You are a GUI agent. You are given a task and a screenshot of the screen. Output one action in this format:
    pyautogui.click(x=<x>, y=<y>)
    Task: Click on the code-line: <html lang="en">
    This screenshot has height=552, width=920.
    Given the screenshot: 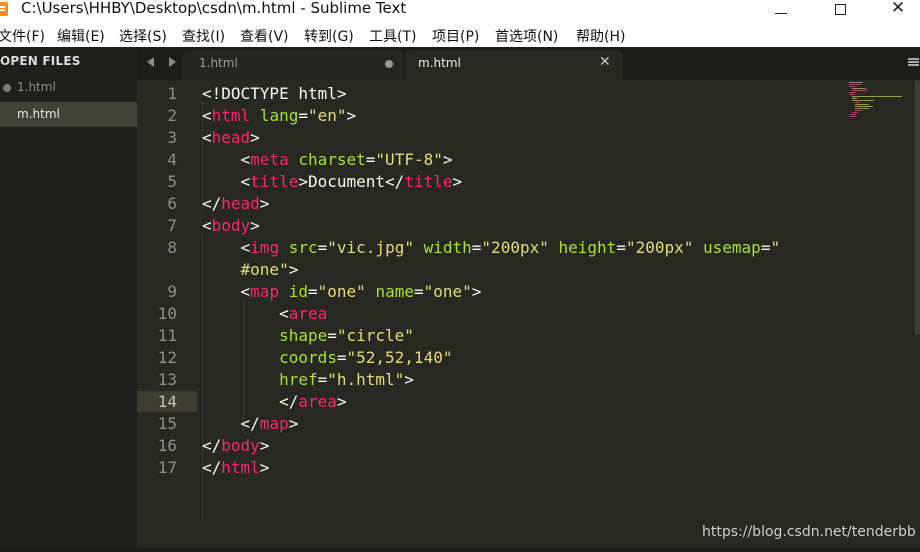 What is the action you would take?
    pyautogui.click(x=279, y=115)
    